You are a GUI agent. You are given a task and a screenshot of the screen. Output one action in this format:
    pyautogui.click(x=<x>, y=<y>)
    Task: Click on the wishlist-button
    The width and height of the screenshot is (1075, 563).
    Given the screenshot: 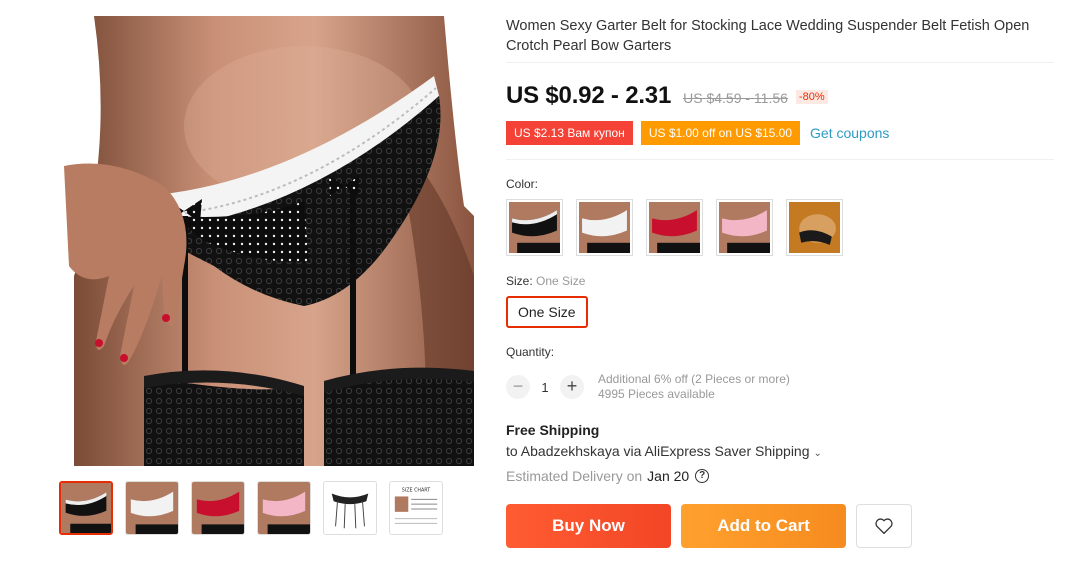 What is the action you would take?
    pyautogui.click(x=884, y=526)
    